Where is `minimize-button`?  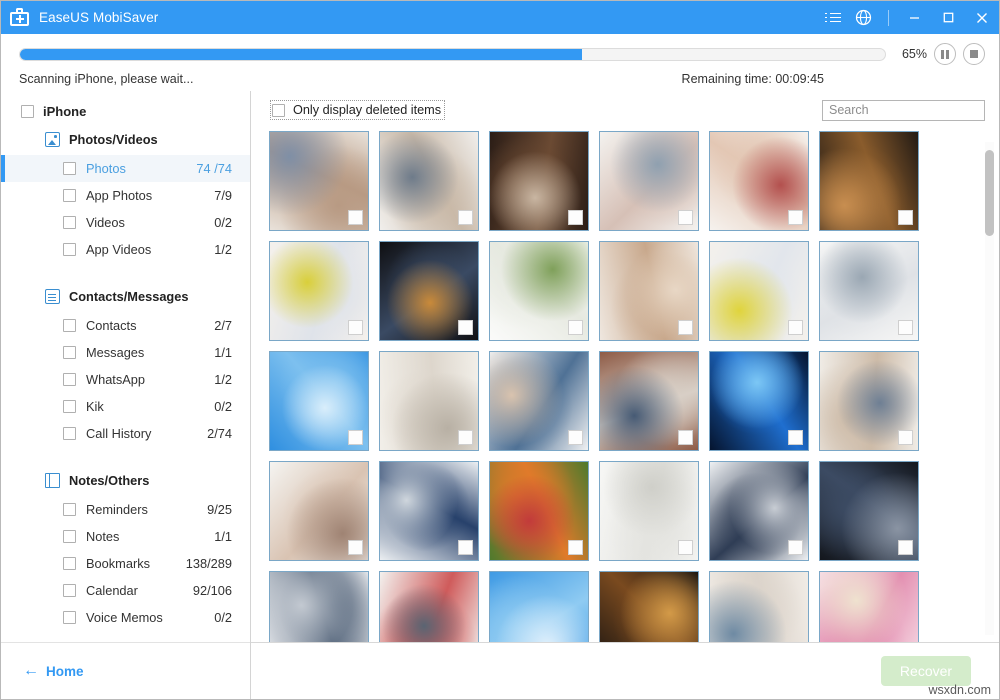 minimize-button is located at coordinates (914, 17).